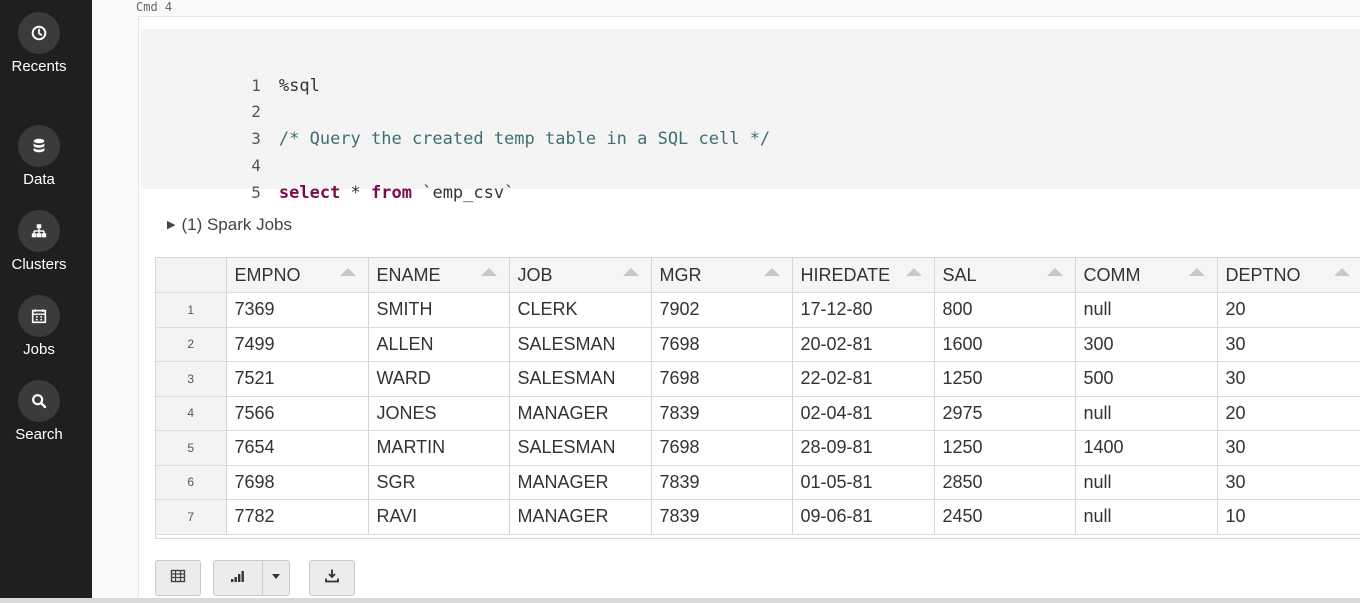 The width and height of the screenshot is (1360, 603). I want to click on table-cell: 7782, so click(297, 517).